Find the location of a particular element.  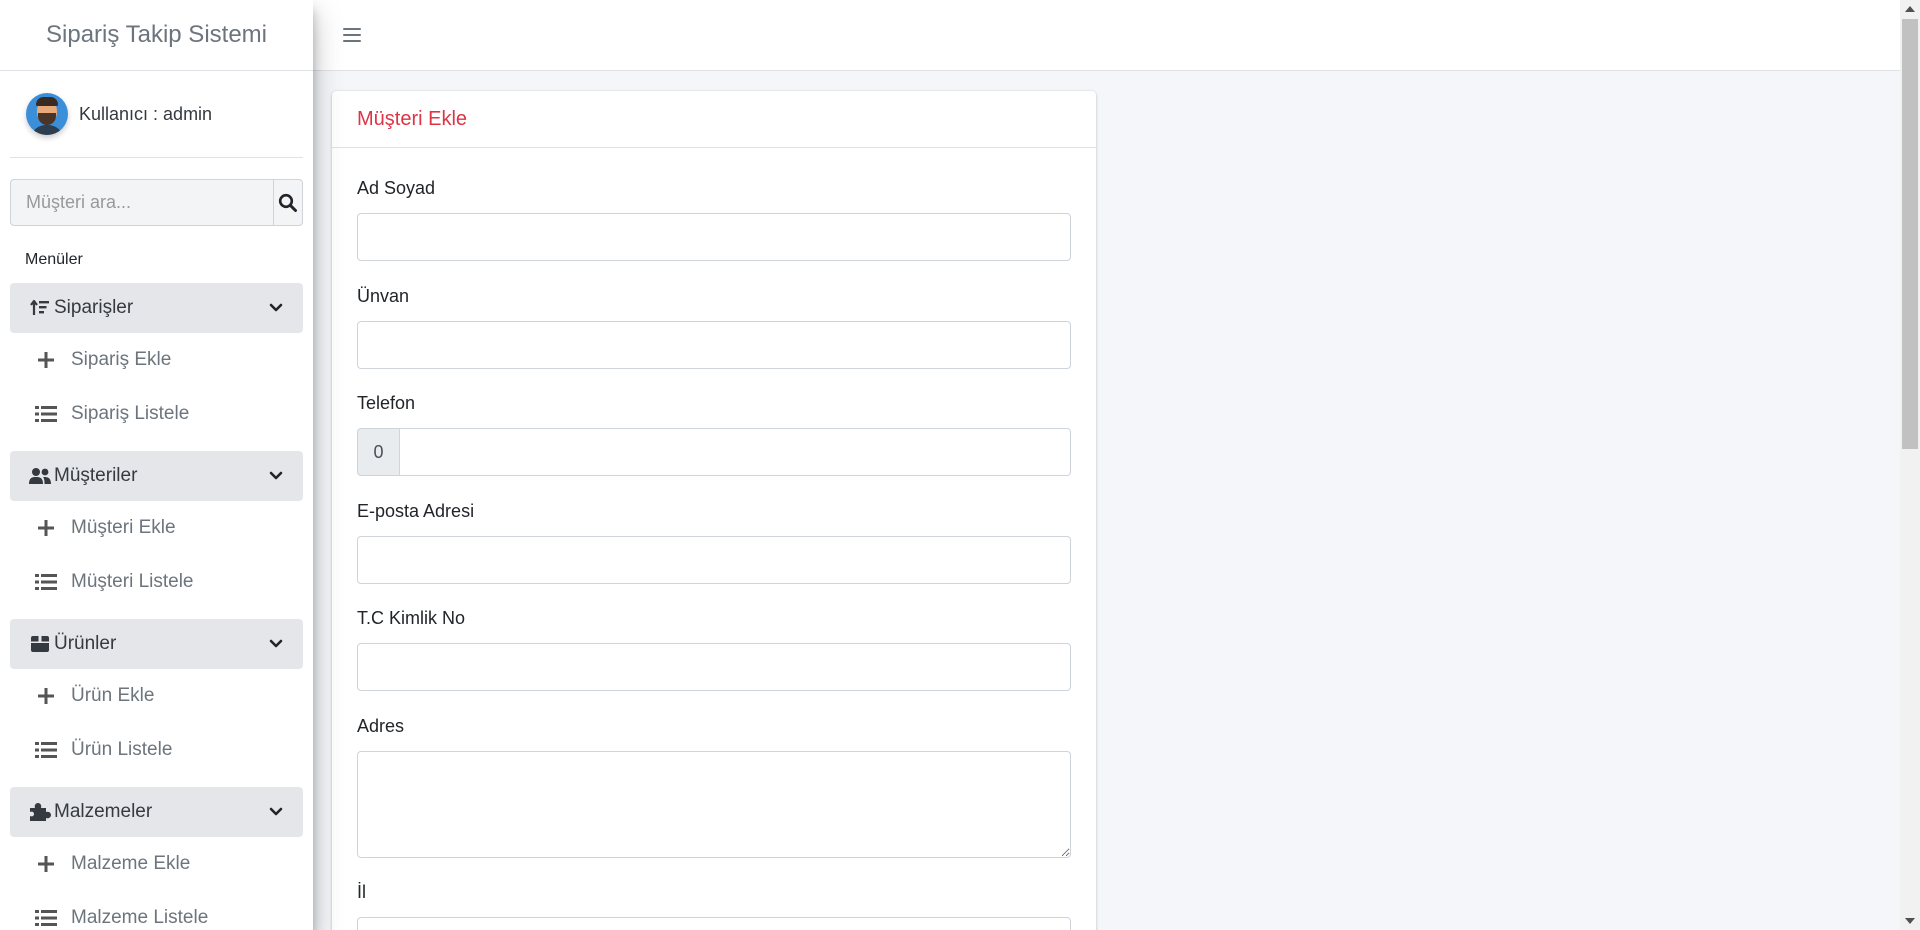

nav-group-malzemeler: Malzemeler is located at coordinates (156, 812).